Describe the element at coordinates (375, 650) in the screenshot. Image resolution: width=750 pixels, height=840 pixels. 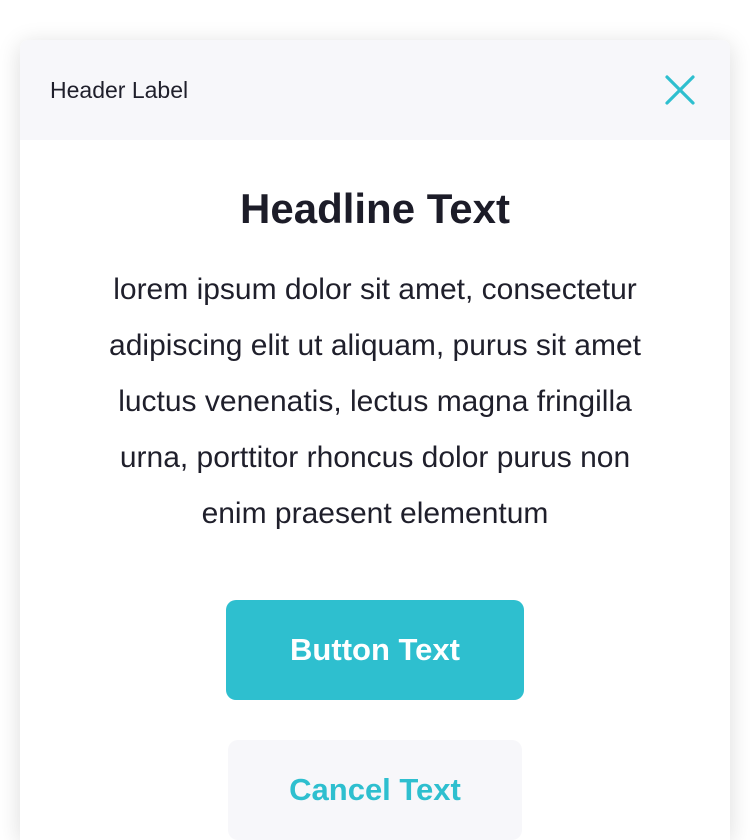
I see `primary-button: Button Text` at that location.